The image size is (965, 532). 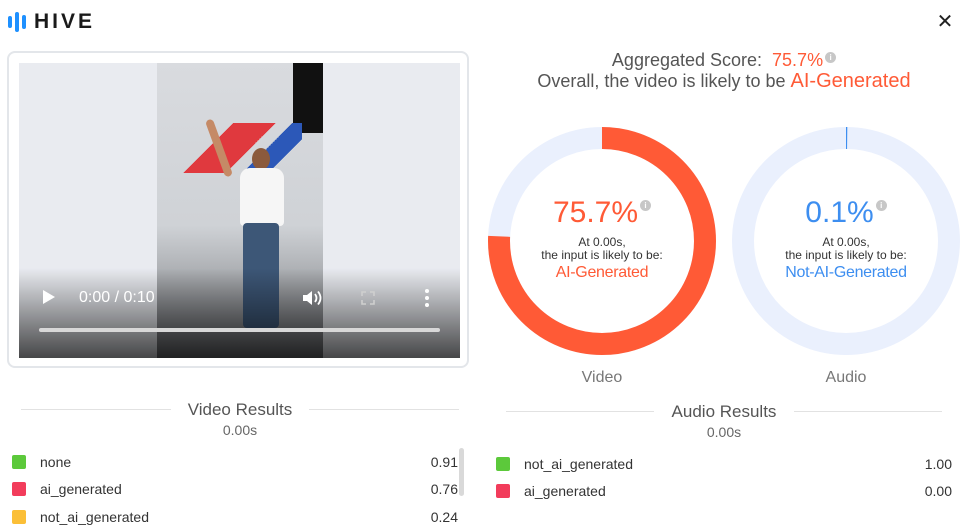 I want to click on audio-score-verdict: Not-AI-Generated, so click(x=846, y=272).